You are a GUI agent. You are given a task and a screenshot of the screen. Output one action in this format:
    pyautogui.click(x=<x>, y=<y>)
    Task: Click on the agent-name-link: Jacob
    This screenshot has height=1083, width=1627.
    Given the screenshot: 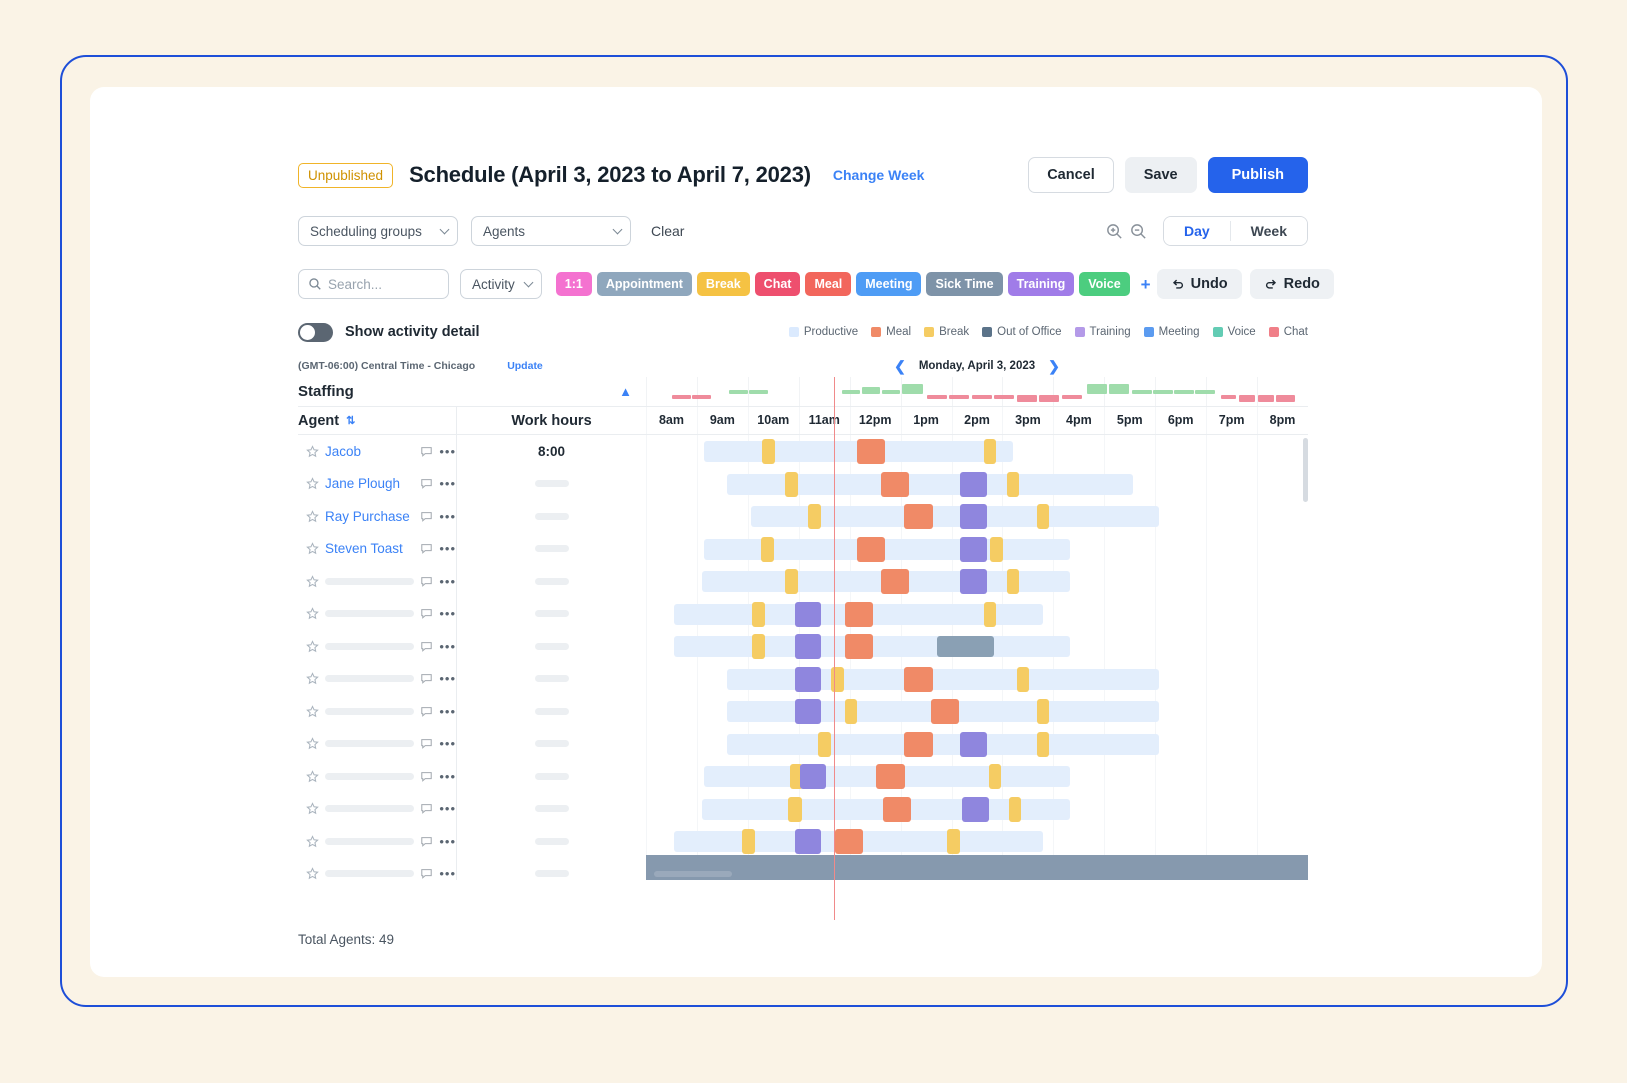 What is the action you would take?
    pyautogui.click(x=369, y=451)
    